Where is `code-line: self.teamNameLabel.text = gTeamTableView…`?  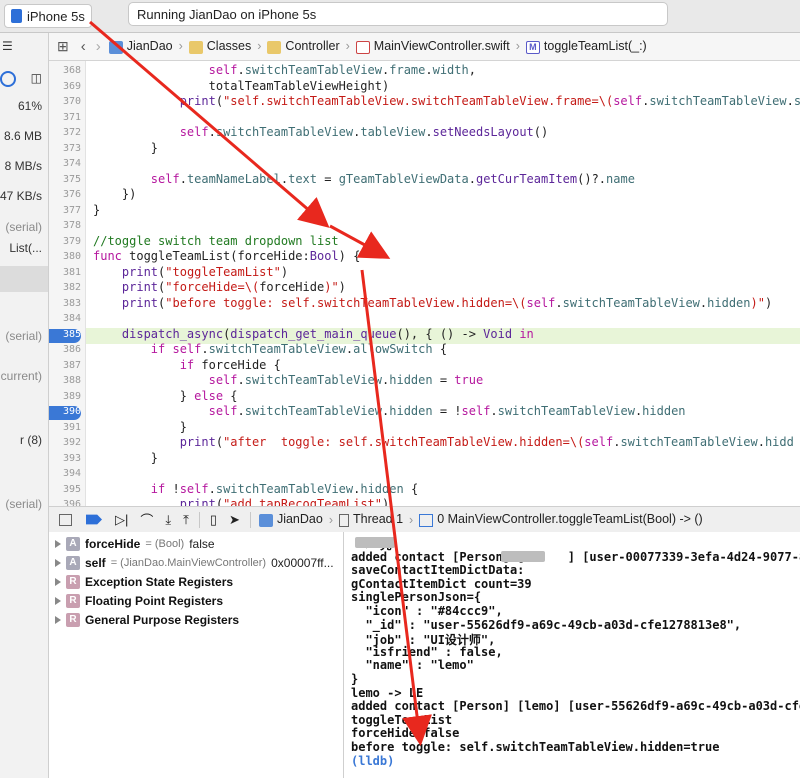
code-line: self.teamNameLabel.text = gTeamTableView… is located at coordinates (364, 179).